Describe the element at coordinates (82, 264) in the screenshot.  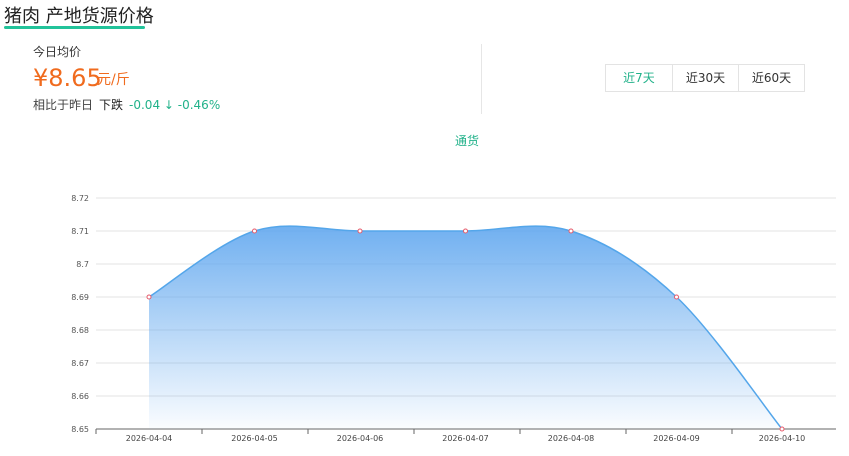
I see `y-tick-label-2: 8.7` at that location.